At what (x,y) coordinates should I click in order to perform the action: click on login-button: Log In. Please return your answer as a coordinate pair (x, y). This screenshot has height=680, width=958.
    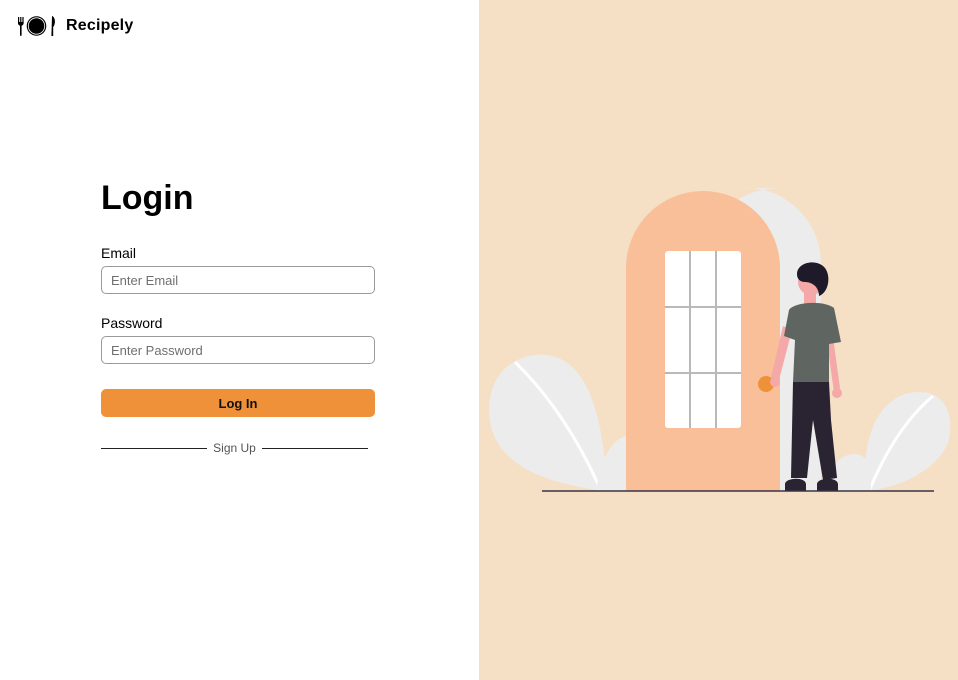
    Looking at the image, I should click on (238, 403).